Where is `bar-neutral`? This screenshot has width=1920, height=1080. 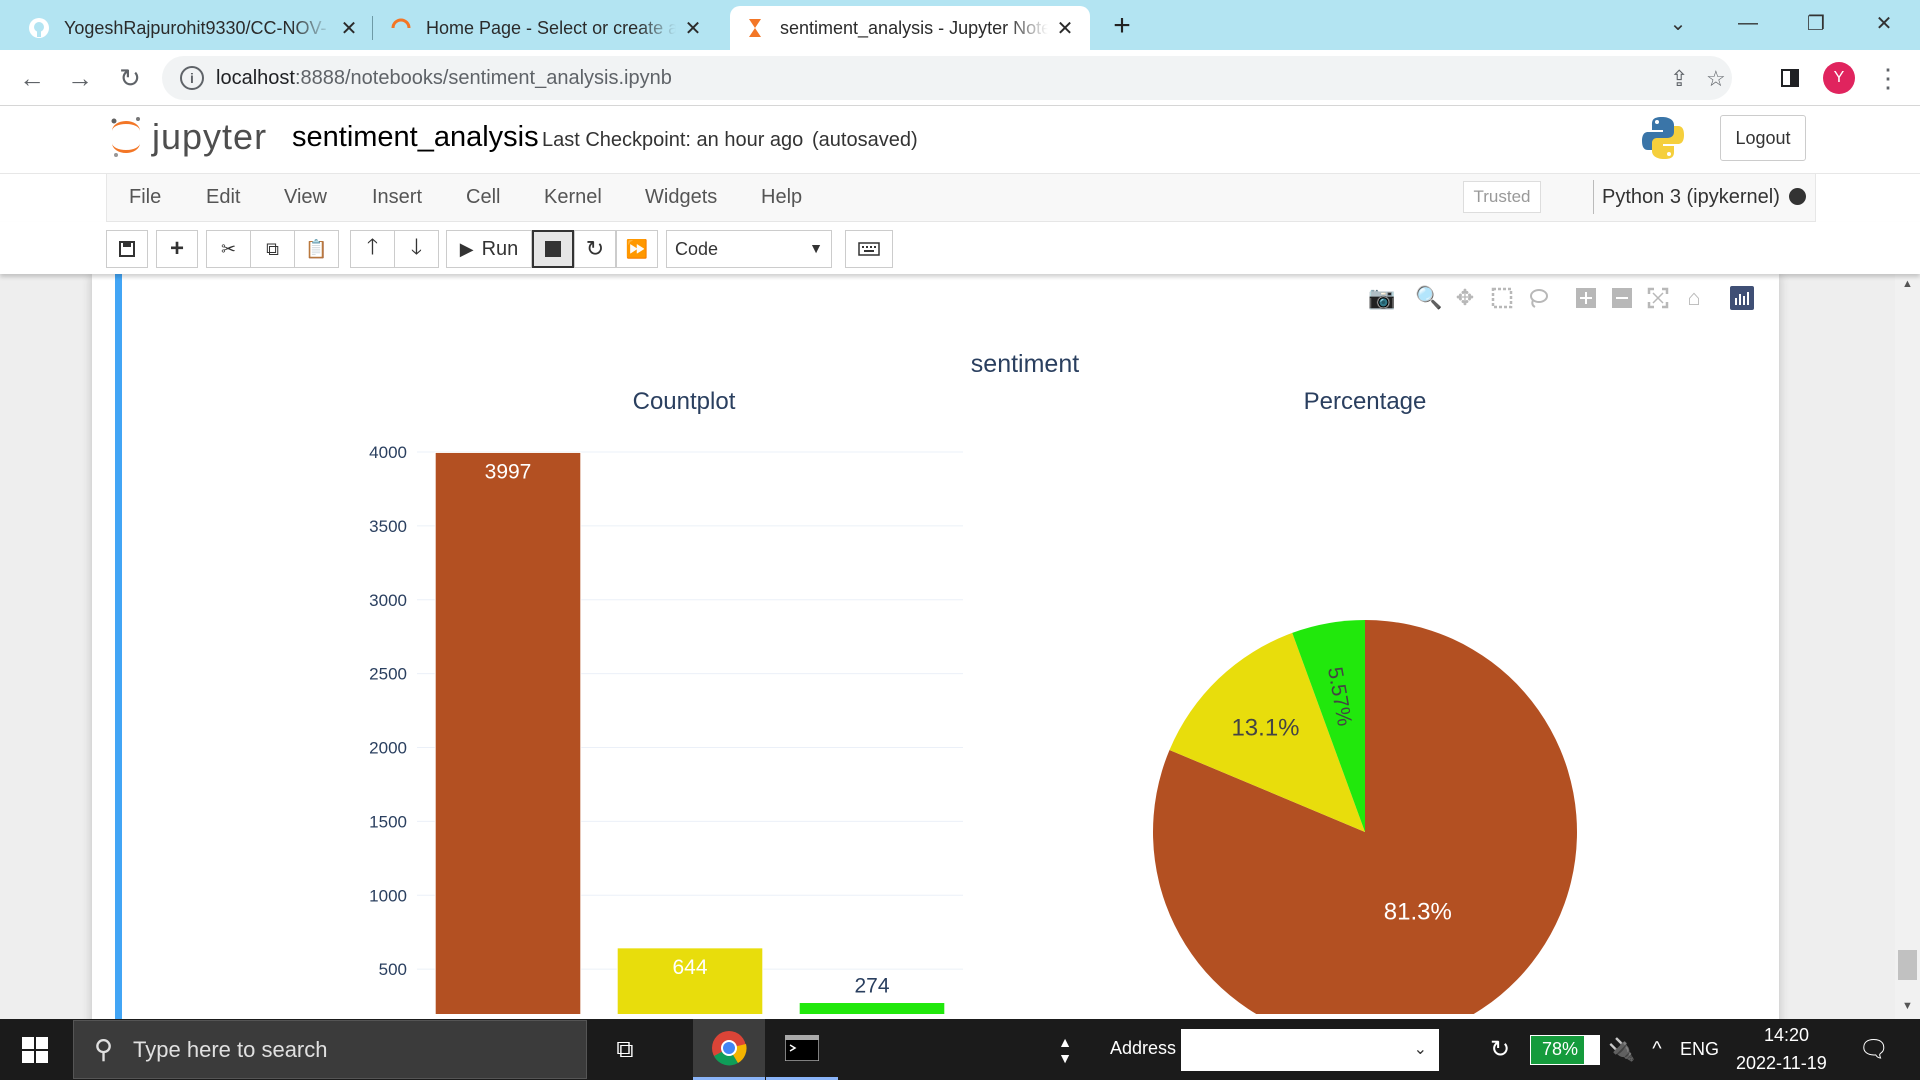 bar-neutral is located at coordinates (872, 1008).